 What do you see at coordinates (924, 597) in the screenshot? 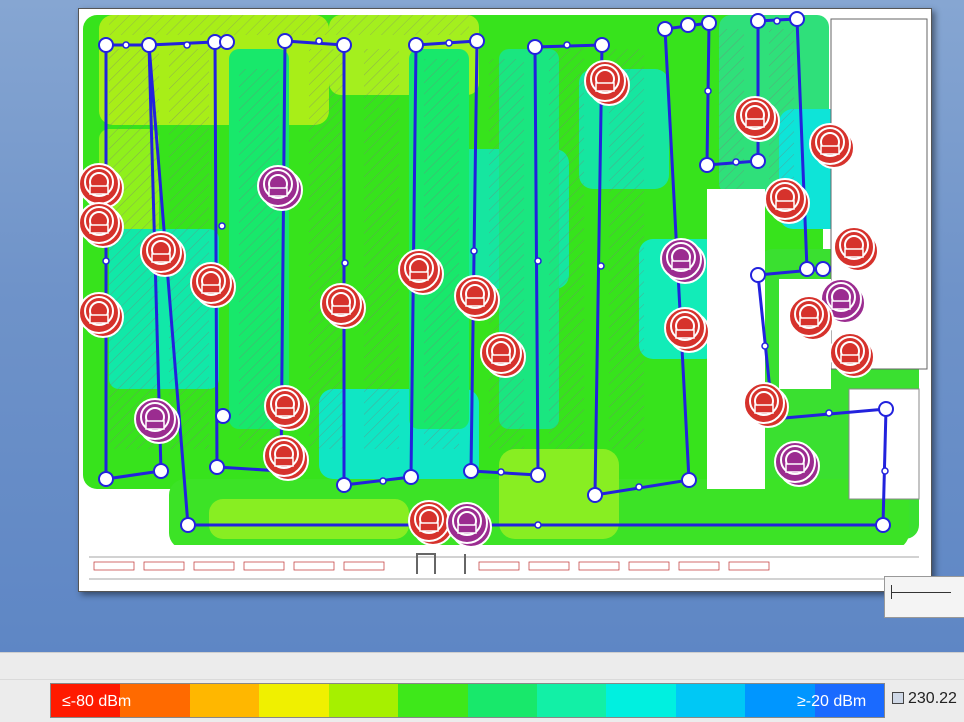
I see `scale-panel` at bounding box center [924, 597].